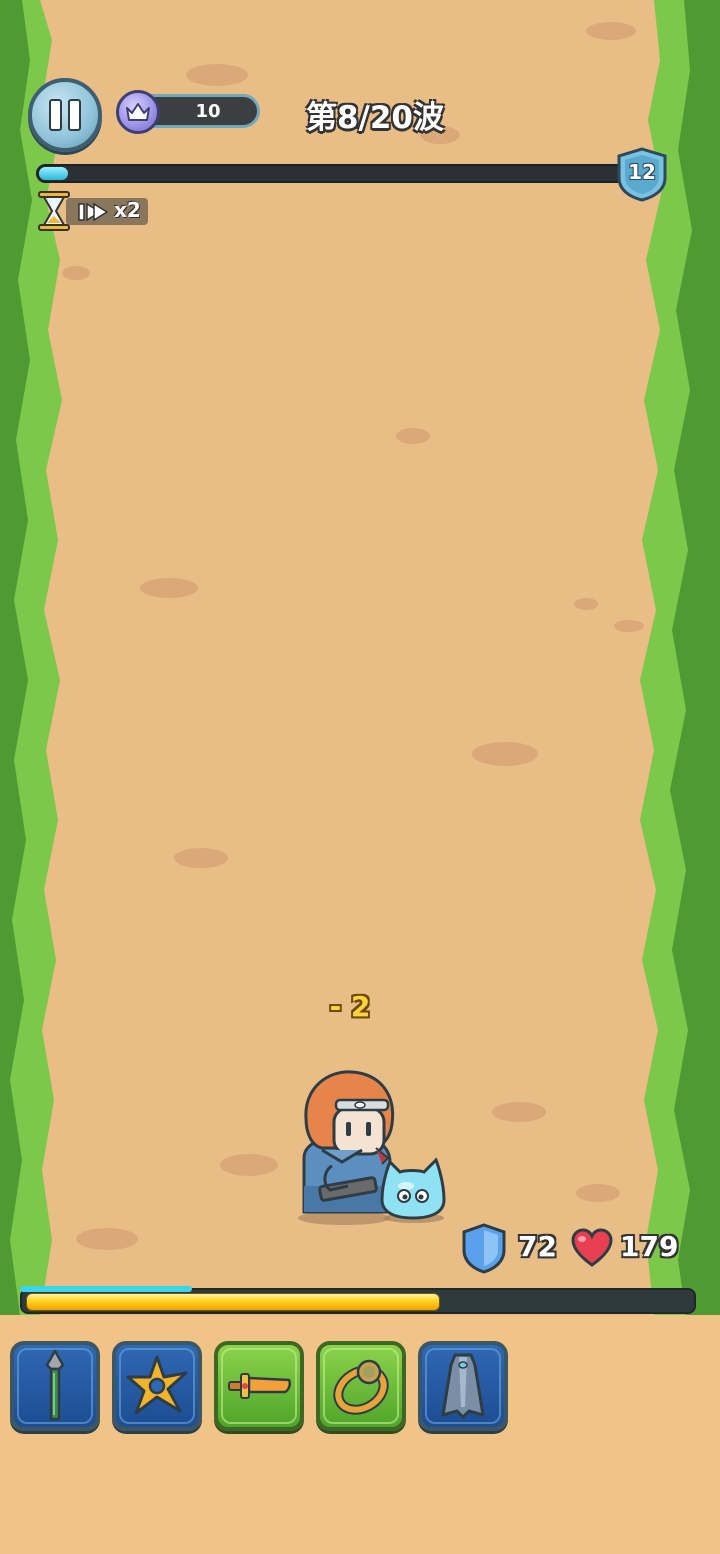  I want to click on sword-icon, so click(260, 1386).